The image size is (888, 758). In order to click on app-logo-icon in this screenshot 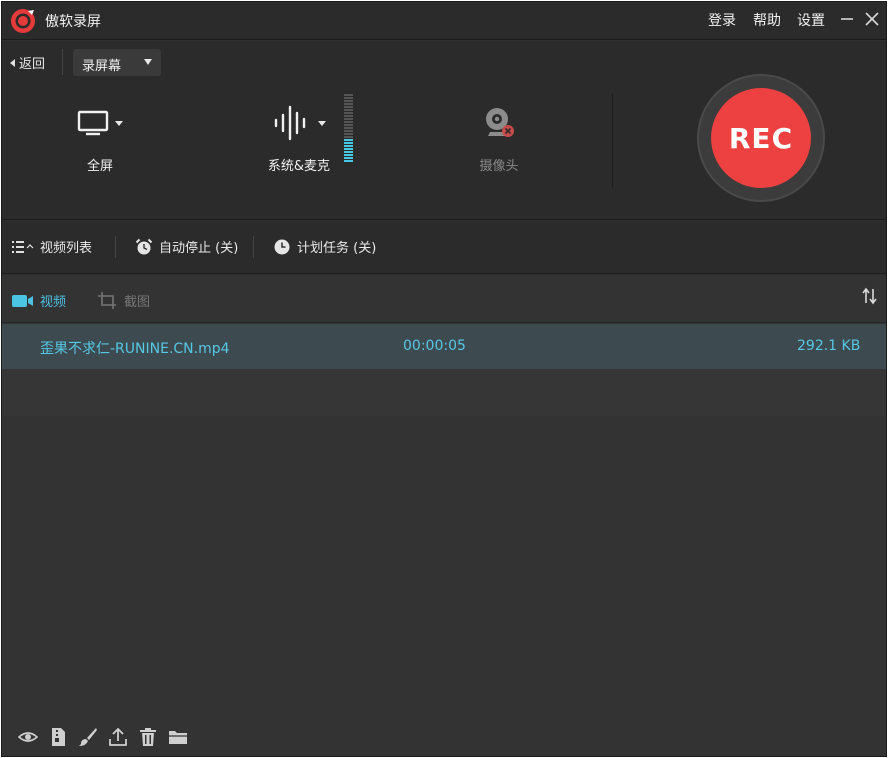, I will do `click(23, 21)`.